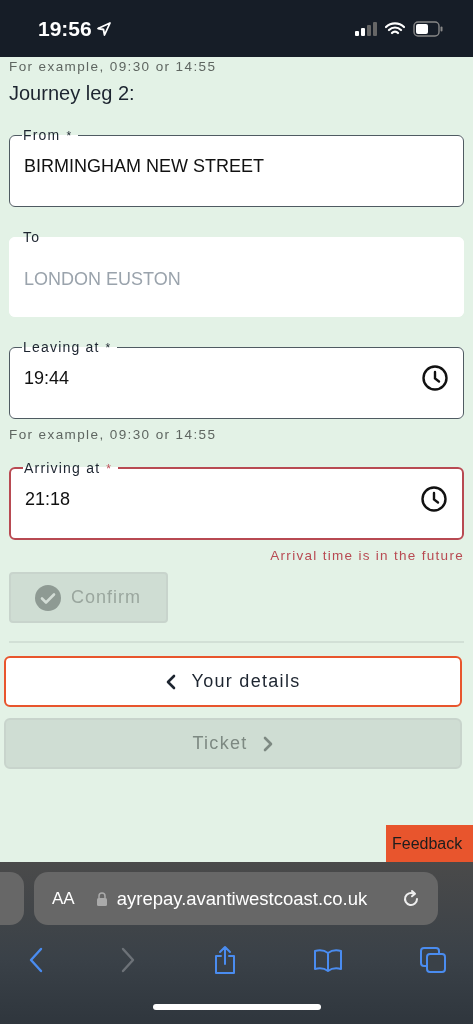 This screenshot has width=473, height=1024. I want to click on error-message: Arrival time is in the future, so click(366, 555).